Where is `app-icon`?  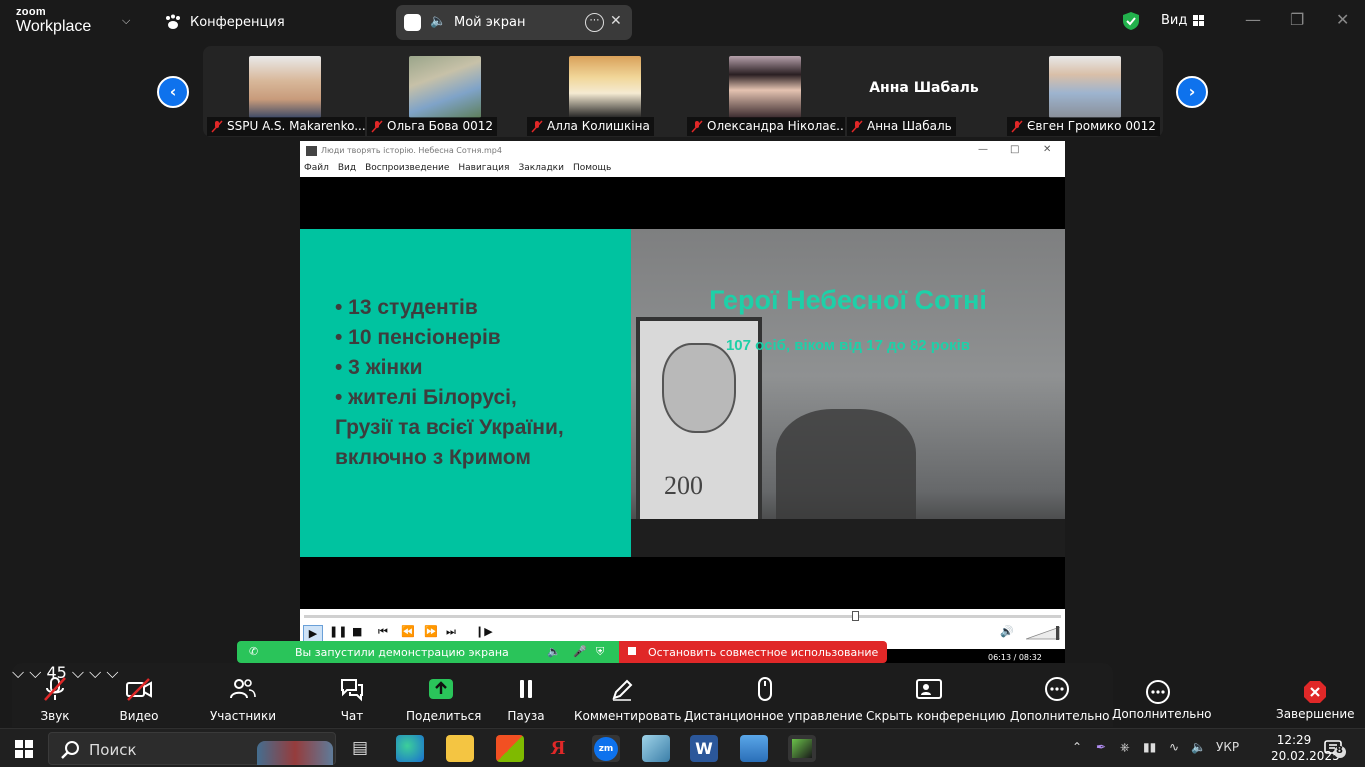
app-icon is located at coordinates (656, 748).